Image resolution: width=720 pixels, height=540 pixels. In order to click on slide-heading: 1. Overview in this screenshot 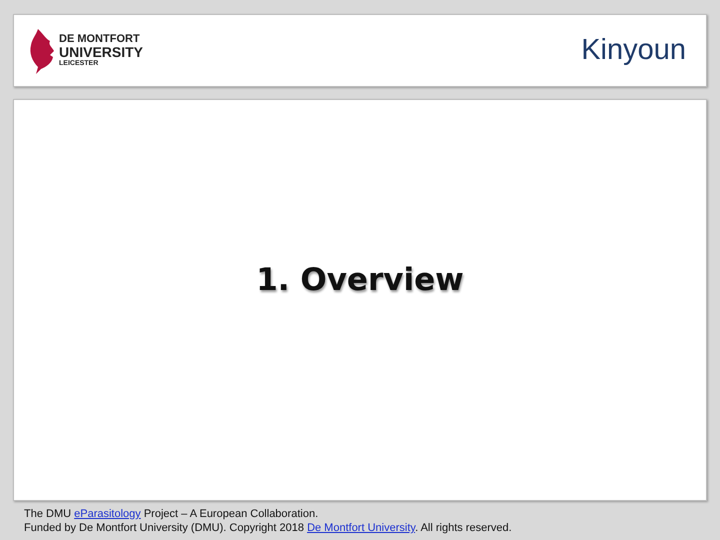, I will do `click(360, 280)`.